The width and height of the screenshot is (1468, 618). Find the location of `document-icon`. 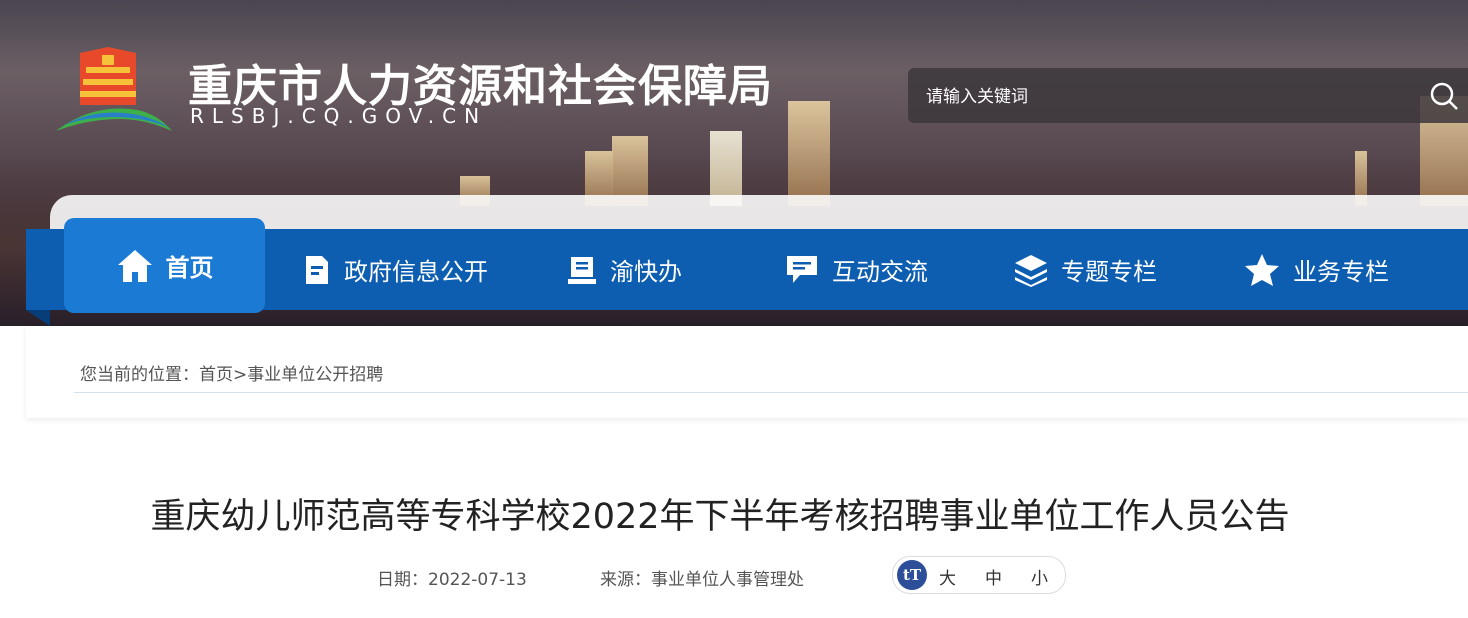

document-icon is located at coordinates (317, 269).